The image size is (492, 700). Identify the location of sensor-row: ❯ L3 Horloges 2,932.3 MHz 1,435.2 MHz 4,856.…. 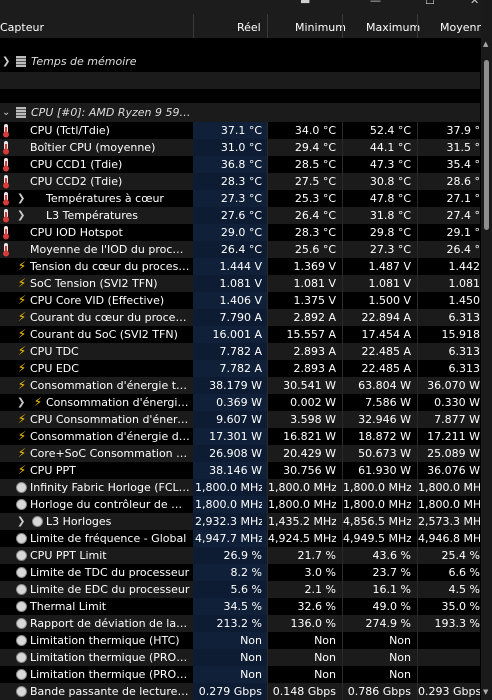
(240, 521).